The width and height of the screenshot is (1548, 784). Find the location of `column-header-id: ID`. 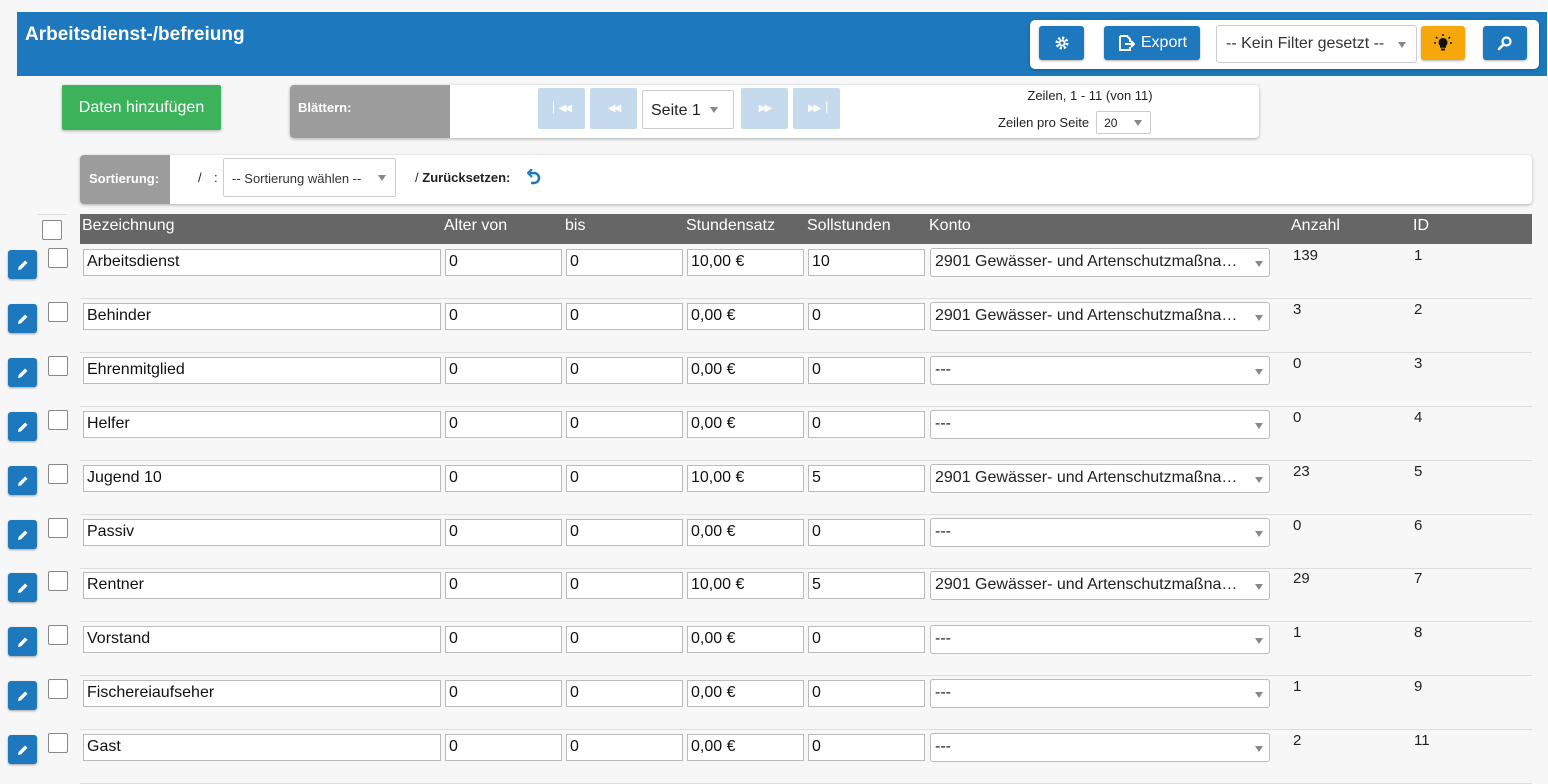

column-header-id: ID is located at coordinates (1421, 226).